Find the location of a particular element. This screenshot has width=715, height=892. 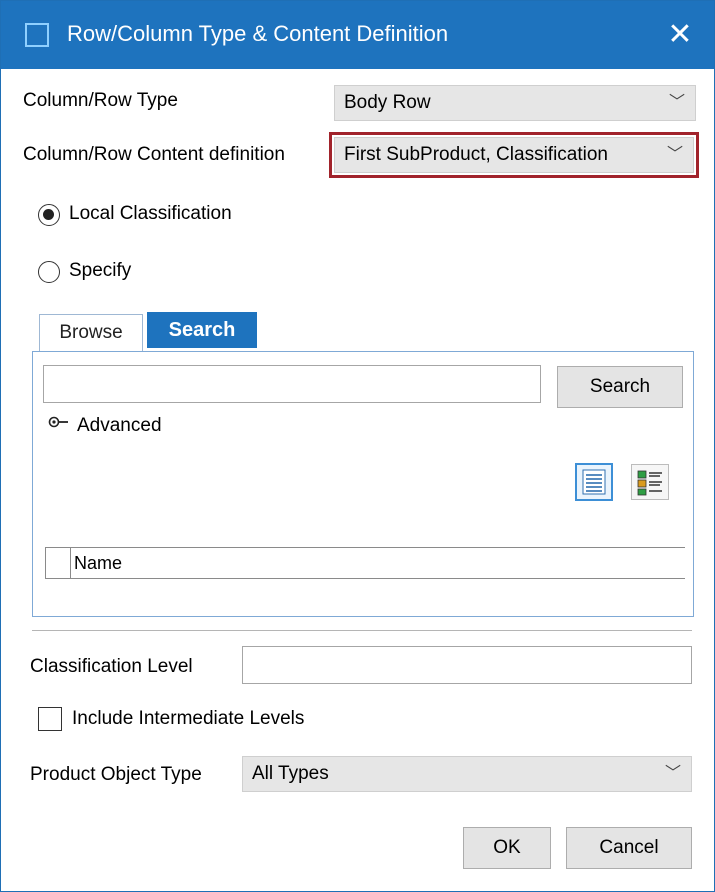

column-row-type-value: Body Row is located at coordinates (387, 102).